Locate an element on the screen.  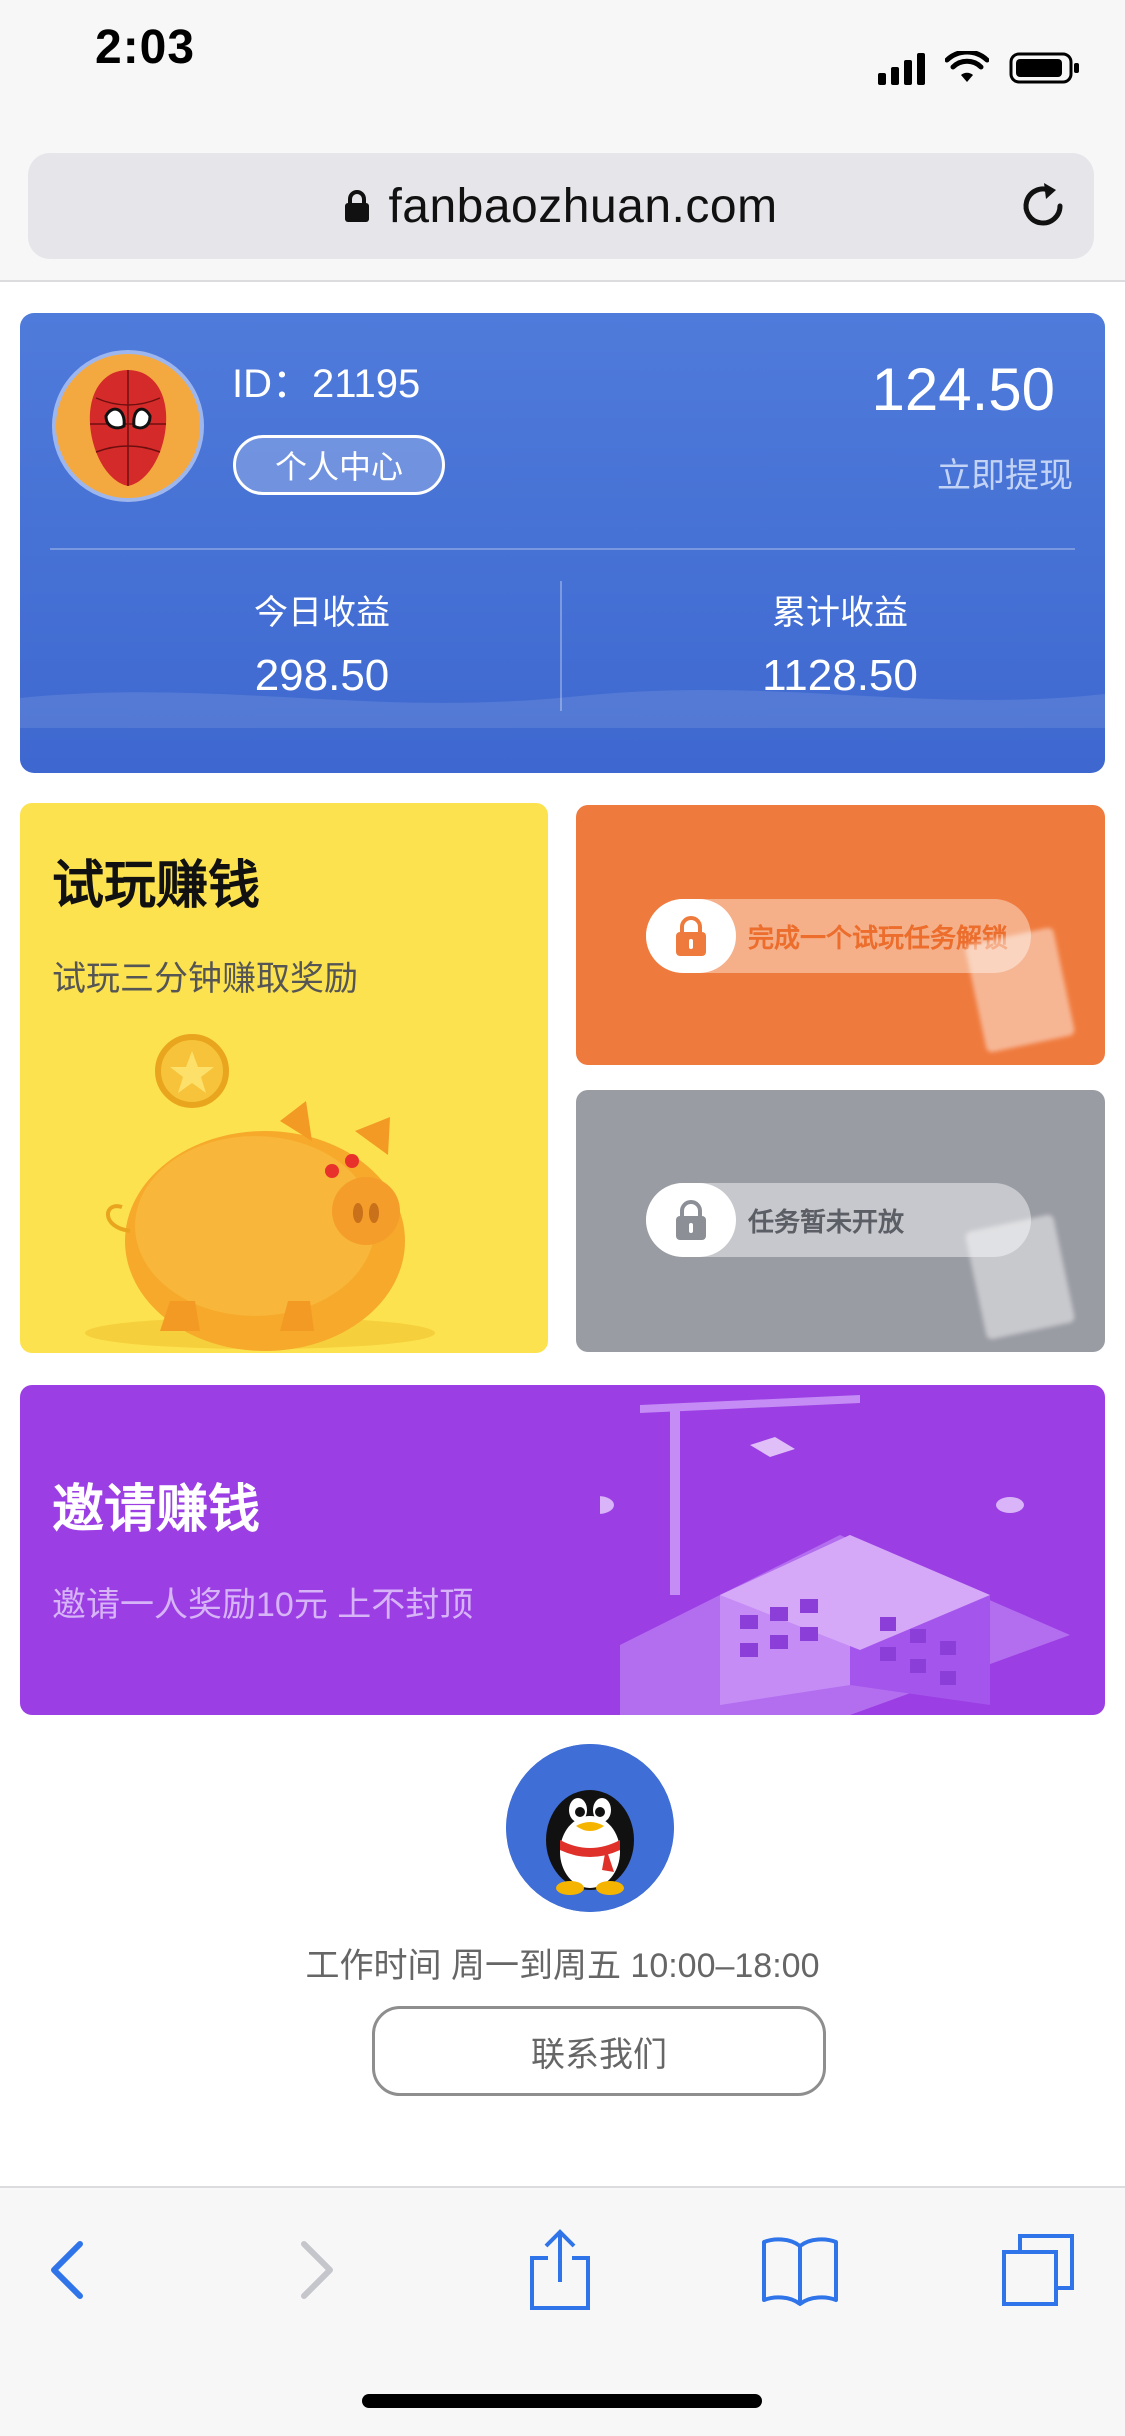
today-earnings-label: 今日收益 is located at coordinates (322, 613).